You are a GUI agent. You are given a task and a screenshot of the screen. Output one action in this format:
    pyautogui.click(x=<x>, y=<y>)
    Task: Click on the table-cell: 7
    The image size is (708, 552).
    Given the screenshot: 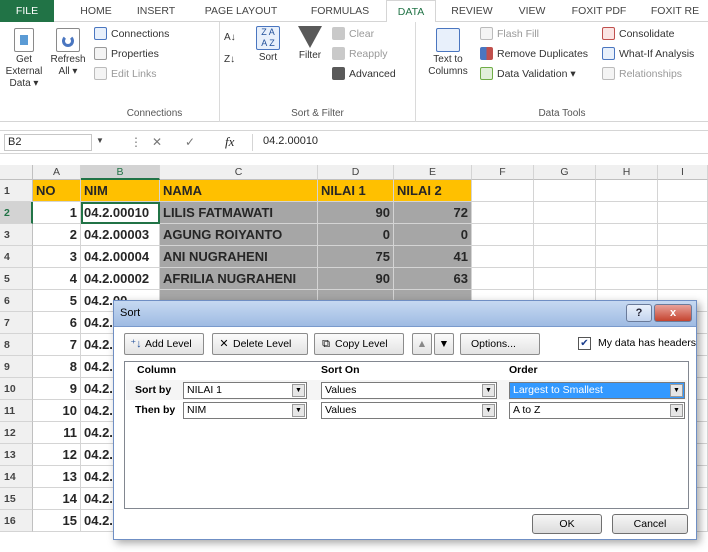 What is the action you would take?
    pyautogui.click(x=57, y=345)
    